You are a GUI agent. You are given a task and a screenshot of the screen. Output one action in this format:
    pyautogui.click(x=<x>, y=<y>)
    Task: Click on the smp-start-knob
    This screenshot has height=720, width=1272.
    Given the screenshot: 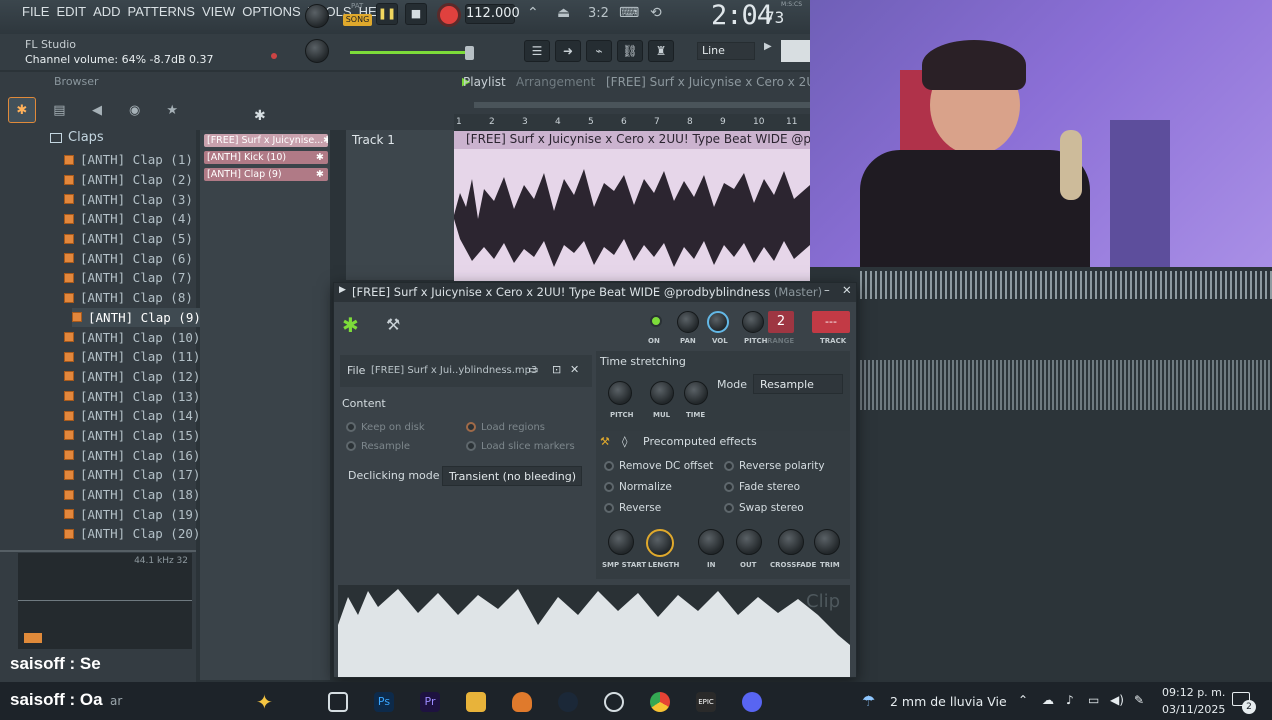 What is the action you would take?
    pyautogui.click(x=621, y=542)
    